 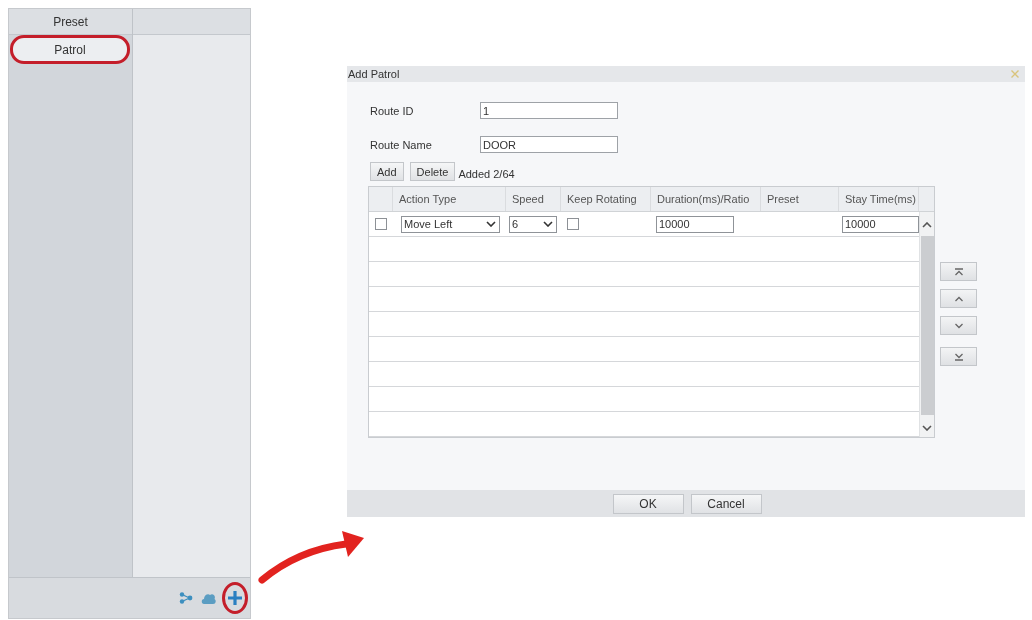 I want to click on added-count: Added 2/64, so click(x=486, y=174).